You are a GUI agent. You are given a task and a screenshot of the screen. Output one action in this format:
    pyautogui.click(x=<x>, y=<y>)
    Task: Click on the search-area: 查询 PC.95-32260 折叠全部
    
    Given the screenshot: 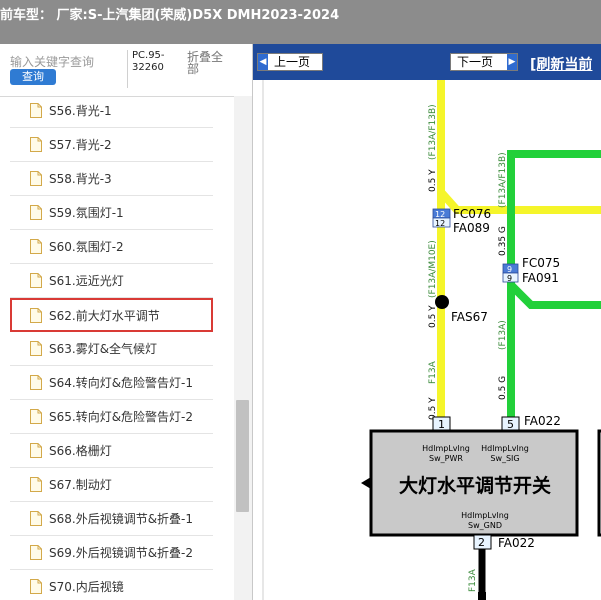 What is the action you would take?
    pyautogui.click(x=126, y=70)
    